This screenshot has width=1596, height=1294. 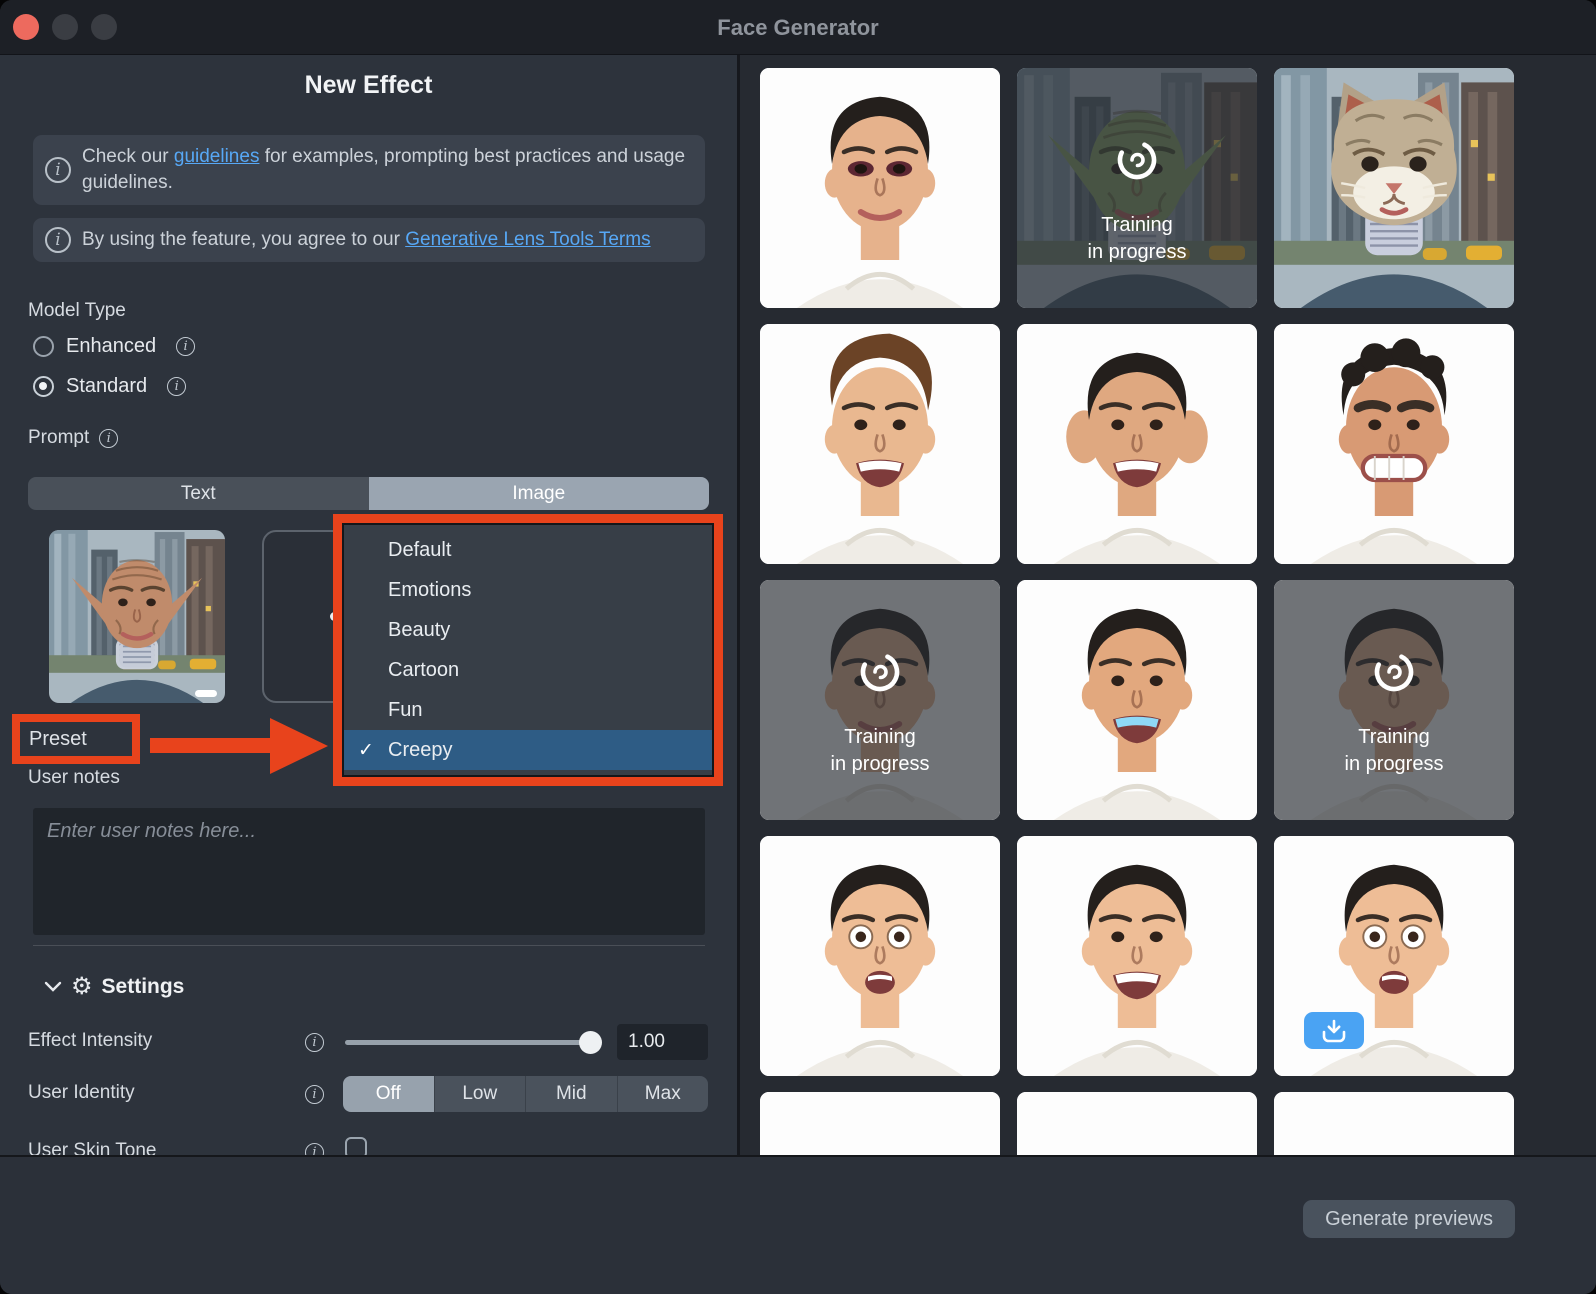 I want to click on model-type-label: Model Type, so click(x=77, y=310).